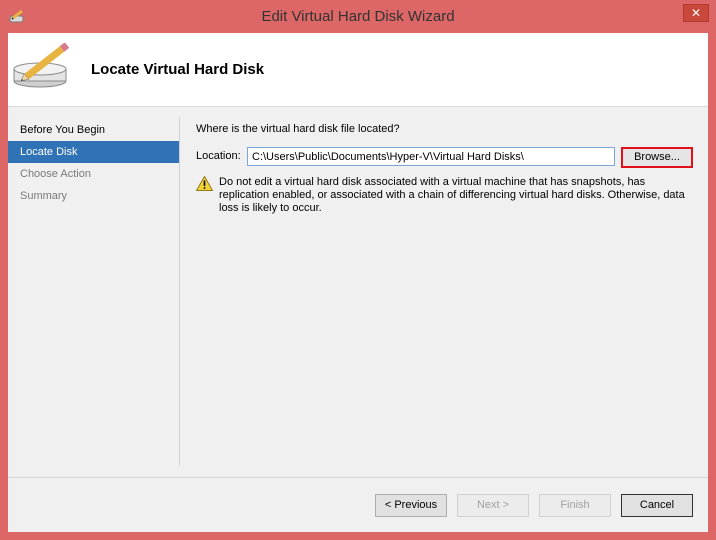 This screenshot has height=540, width=716. What do you see at coordinates (493, 505) in the screenshot?
I see `next-button: Next >` at bounding box center [493, 505].